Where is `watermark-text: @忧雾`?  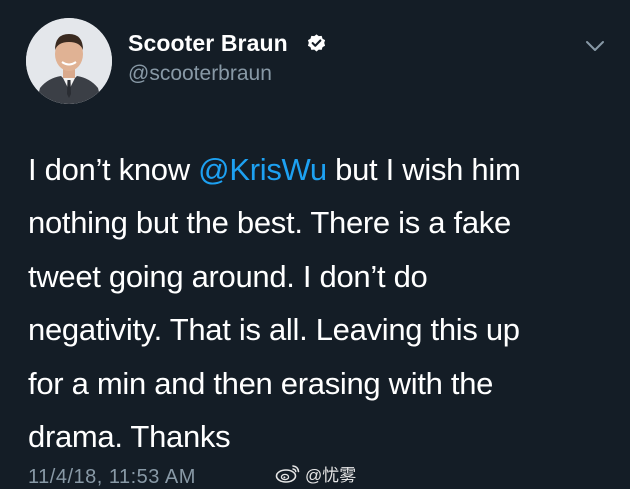
watermark-text: @忧雾 is located at coordinates (331, 475).